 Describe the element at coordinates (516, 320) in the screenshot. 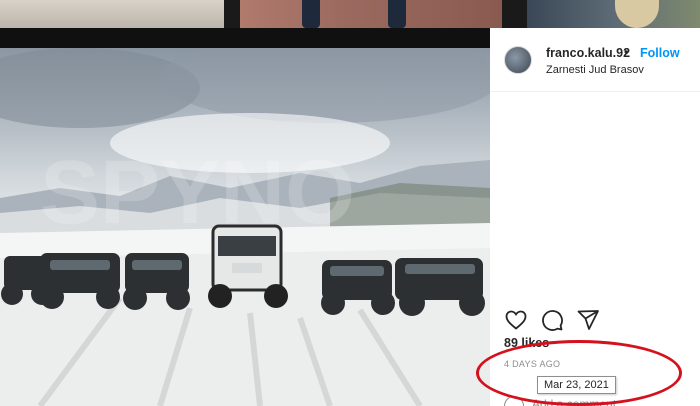

I see `heart-icon` at that location.